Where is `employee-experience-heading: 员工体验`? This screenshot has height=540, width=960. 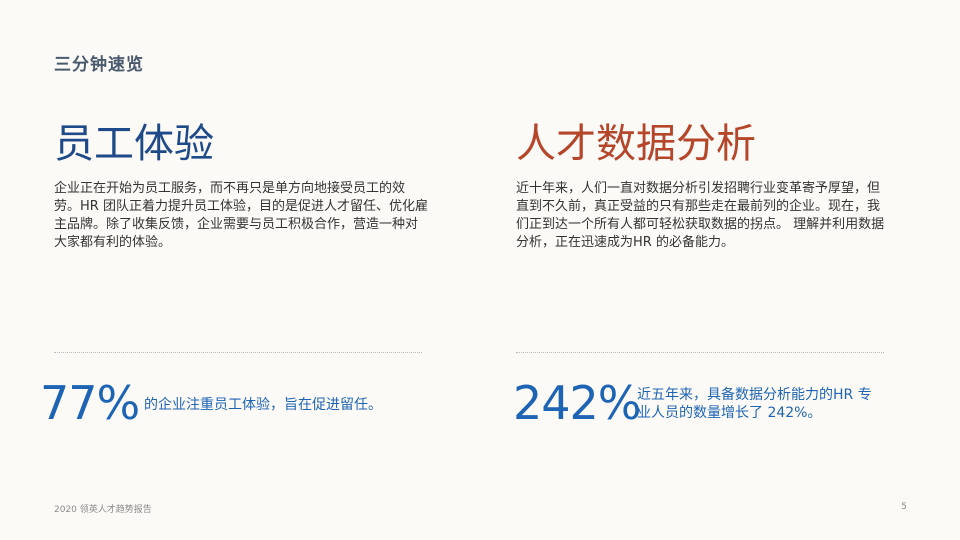
employee-experience-heading: 员工体验 is located at coordinates (134, 144).